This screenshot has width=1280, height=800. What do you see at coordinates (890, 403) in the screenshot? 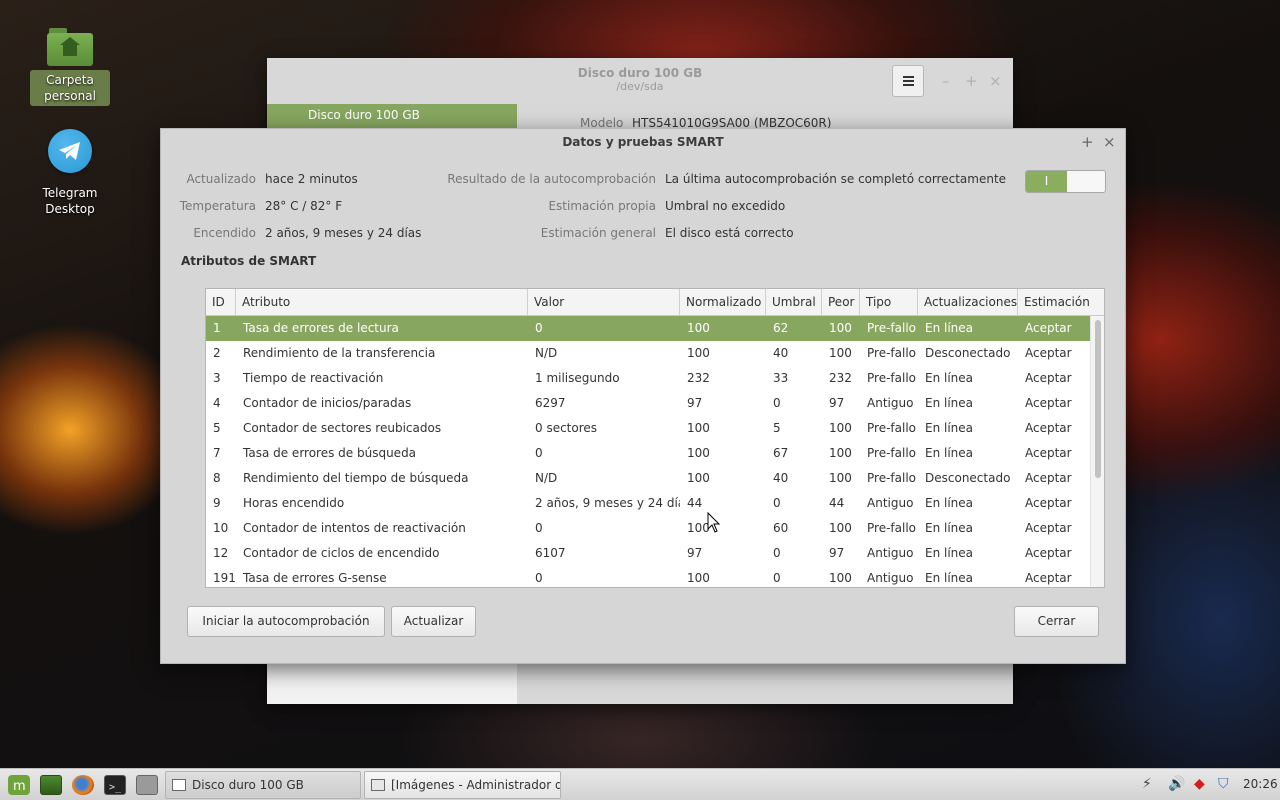
I see `cell-type: Antiguo` at bounding box center [890, 403].